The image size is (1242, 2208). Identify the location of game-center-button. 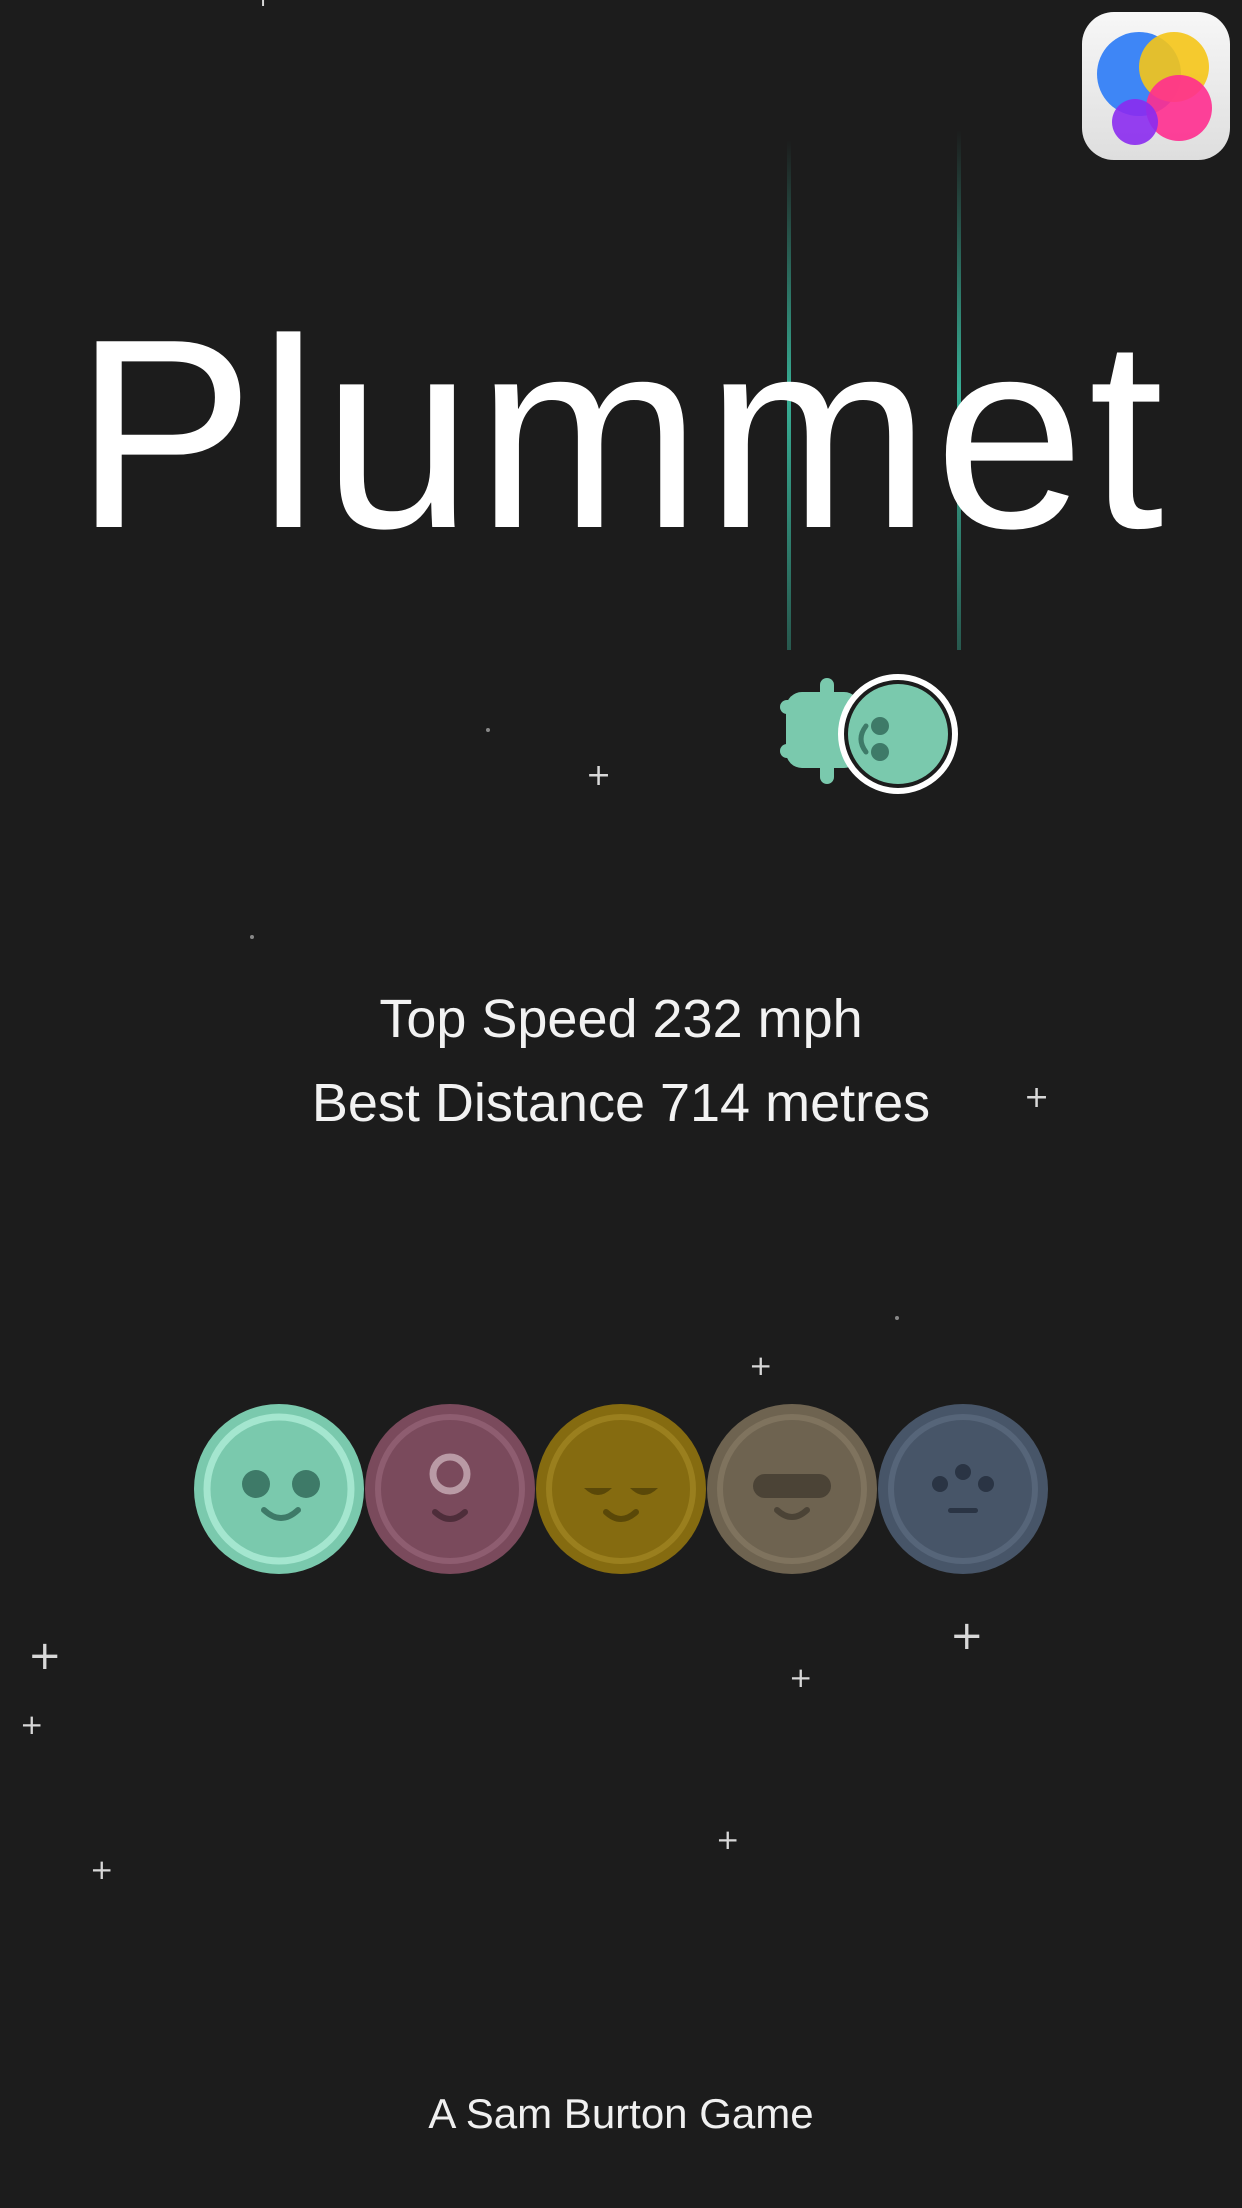
(1156, 86).